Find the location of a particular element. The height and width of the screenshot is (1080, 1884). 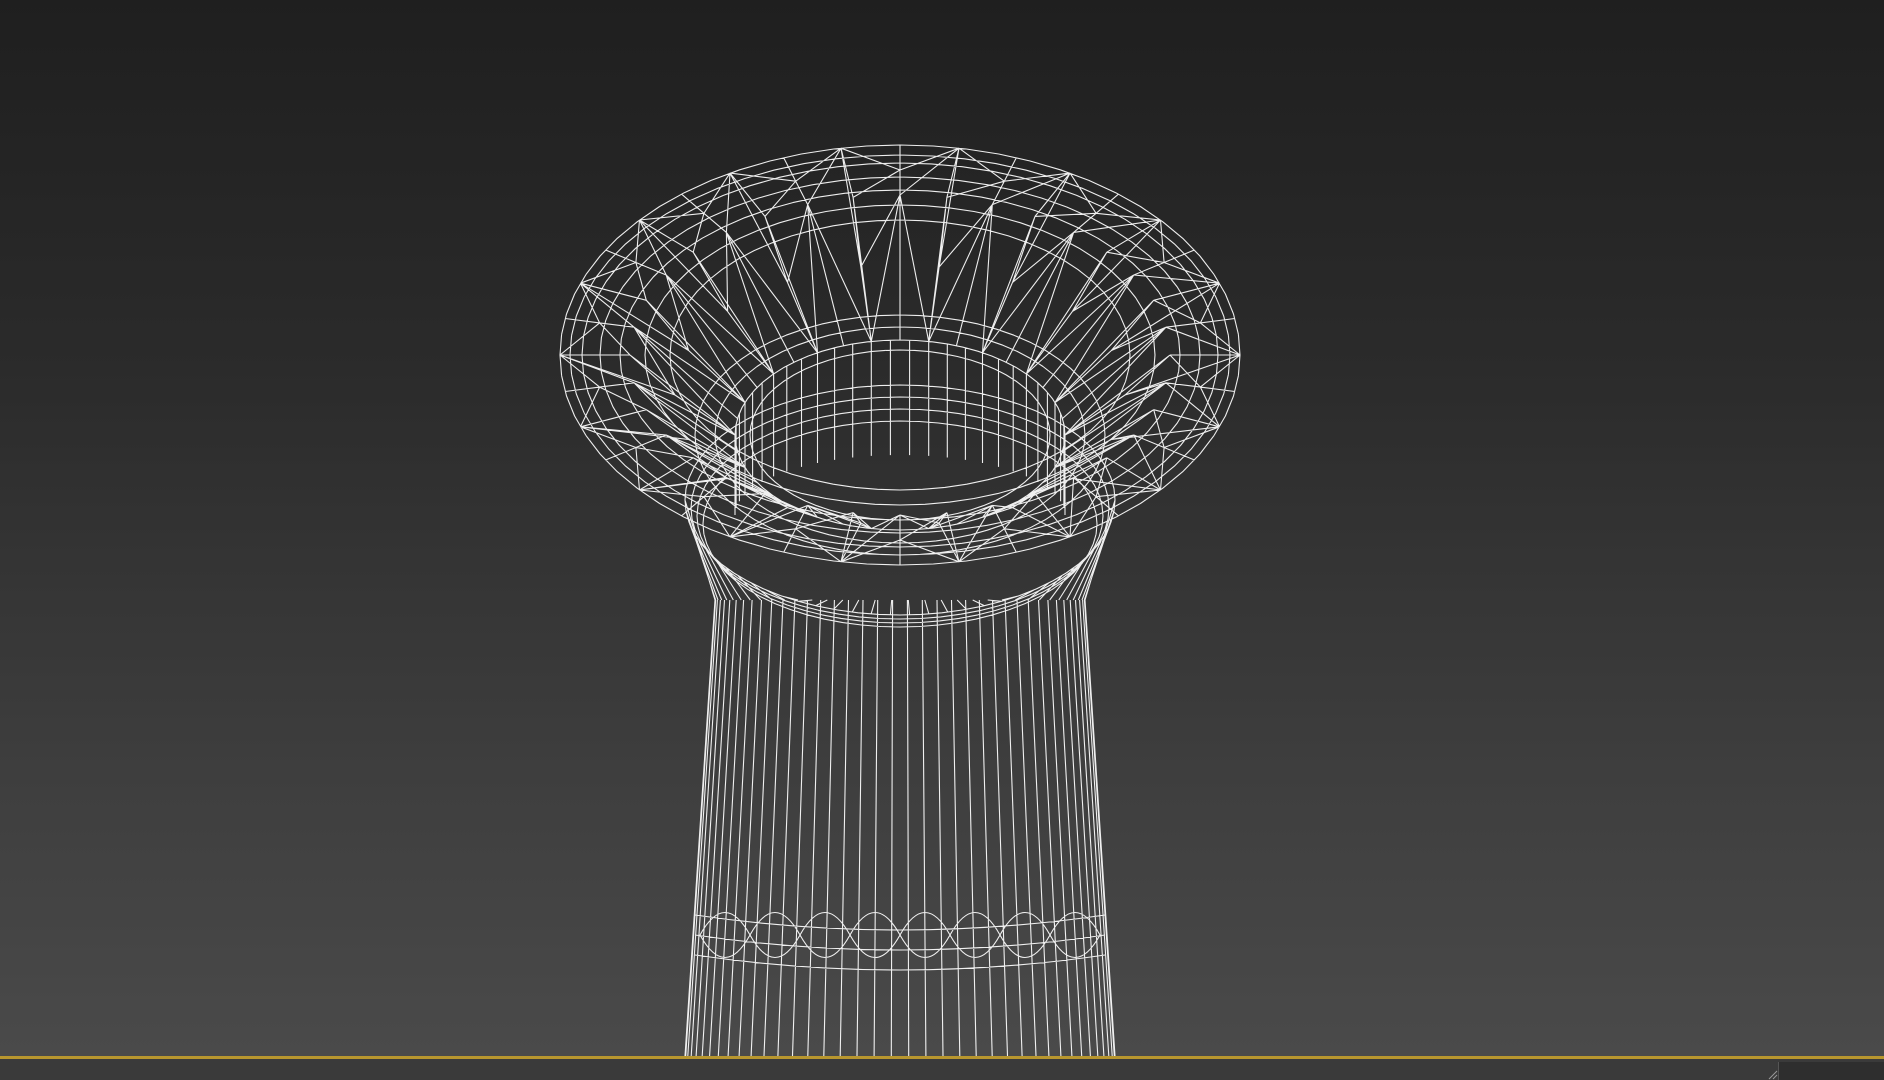

time-slider-bar is located at coordinates (942, 1069).